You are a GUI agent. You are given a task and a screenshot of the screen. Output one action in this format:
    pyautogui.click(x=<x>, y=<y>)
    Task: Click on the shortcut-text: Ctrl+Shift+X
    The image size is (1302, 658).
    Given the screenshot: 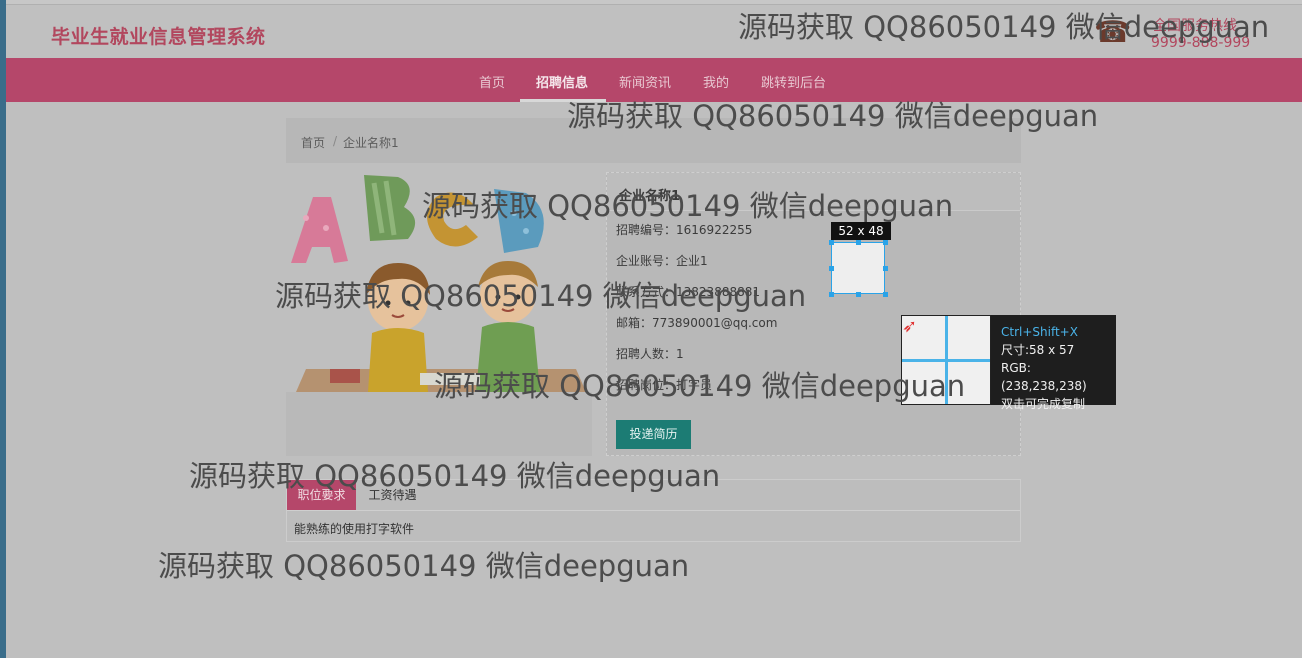 What is the action you would take?
    pyautogui.click(x=1039, y=332)
    